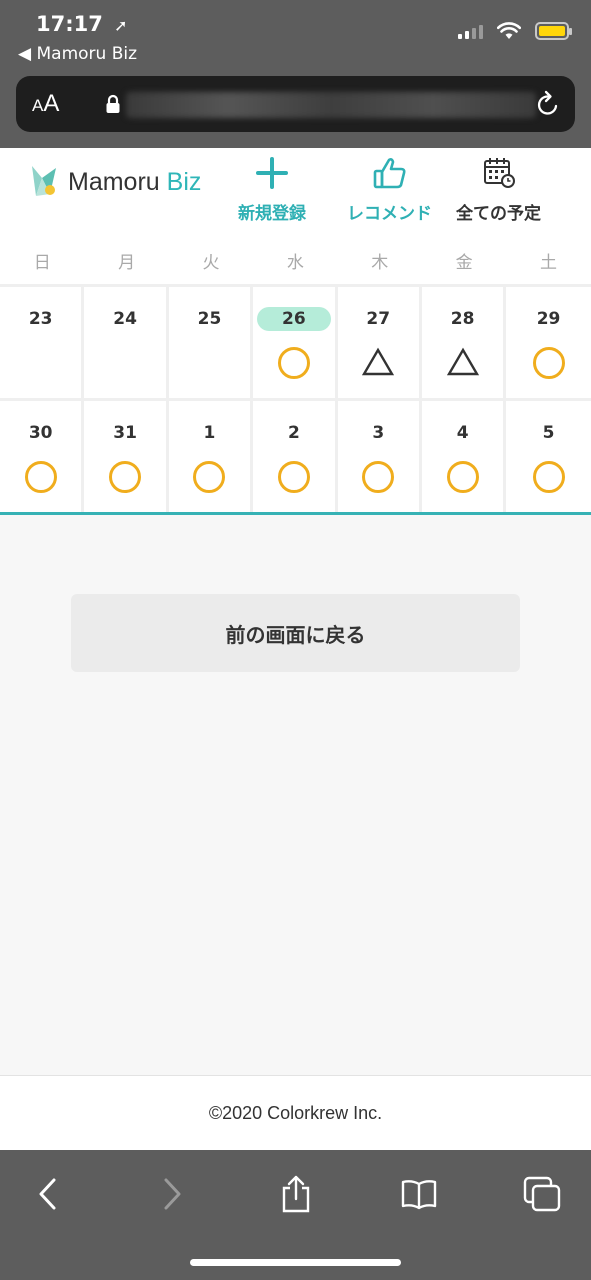 The height and width of the screenshot is (1280, 591). I want to click on weekday-sat: 土, so click(549, 262).